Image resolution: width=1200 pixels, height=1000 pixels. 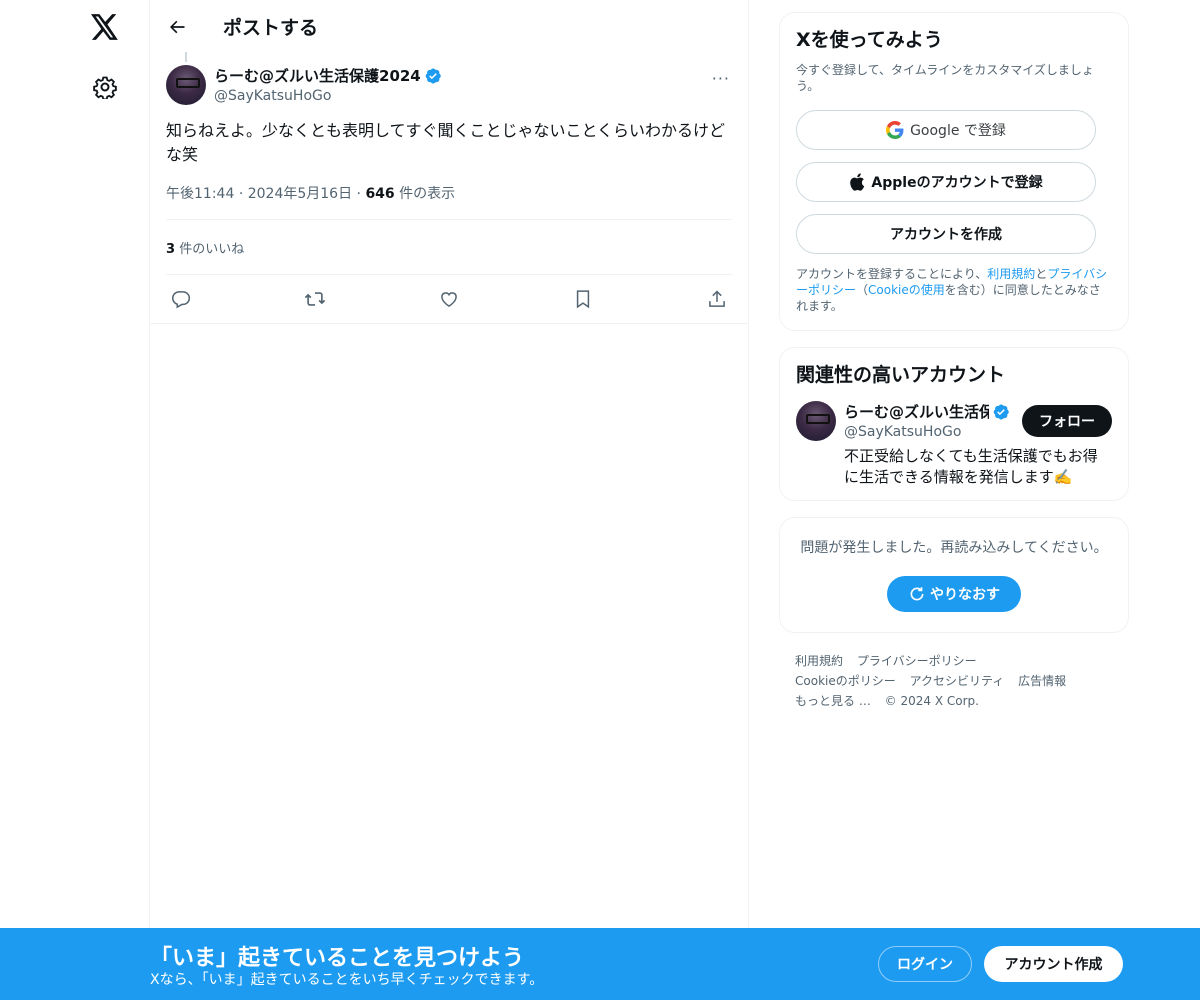 What do you see at coordinates (917, 594) in the screenshot?
I see `refresh-icon` at bounding box center [917, 594].